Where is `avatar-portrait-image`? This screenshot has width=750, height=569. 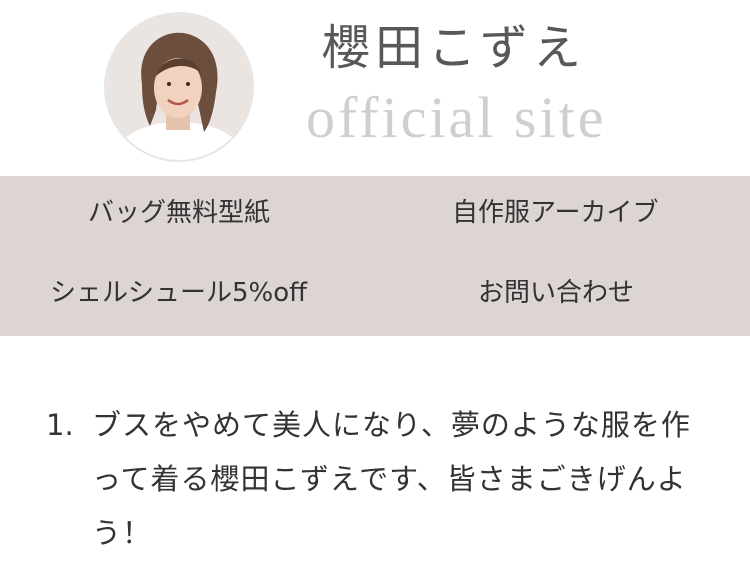 avatar-portrait-image is located at coordinates (179, 87).